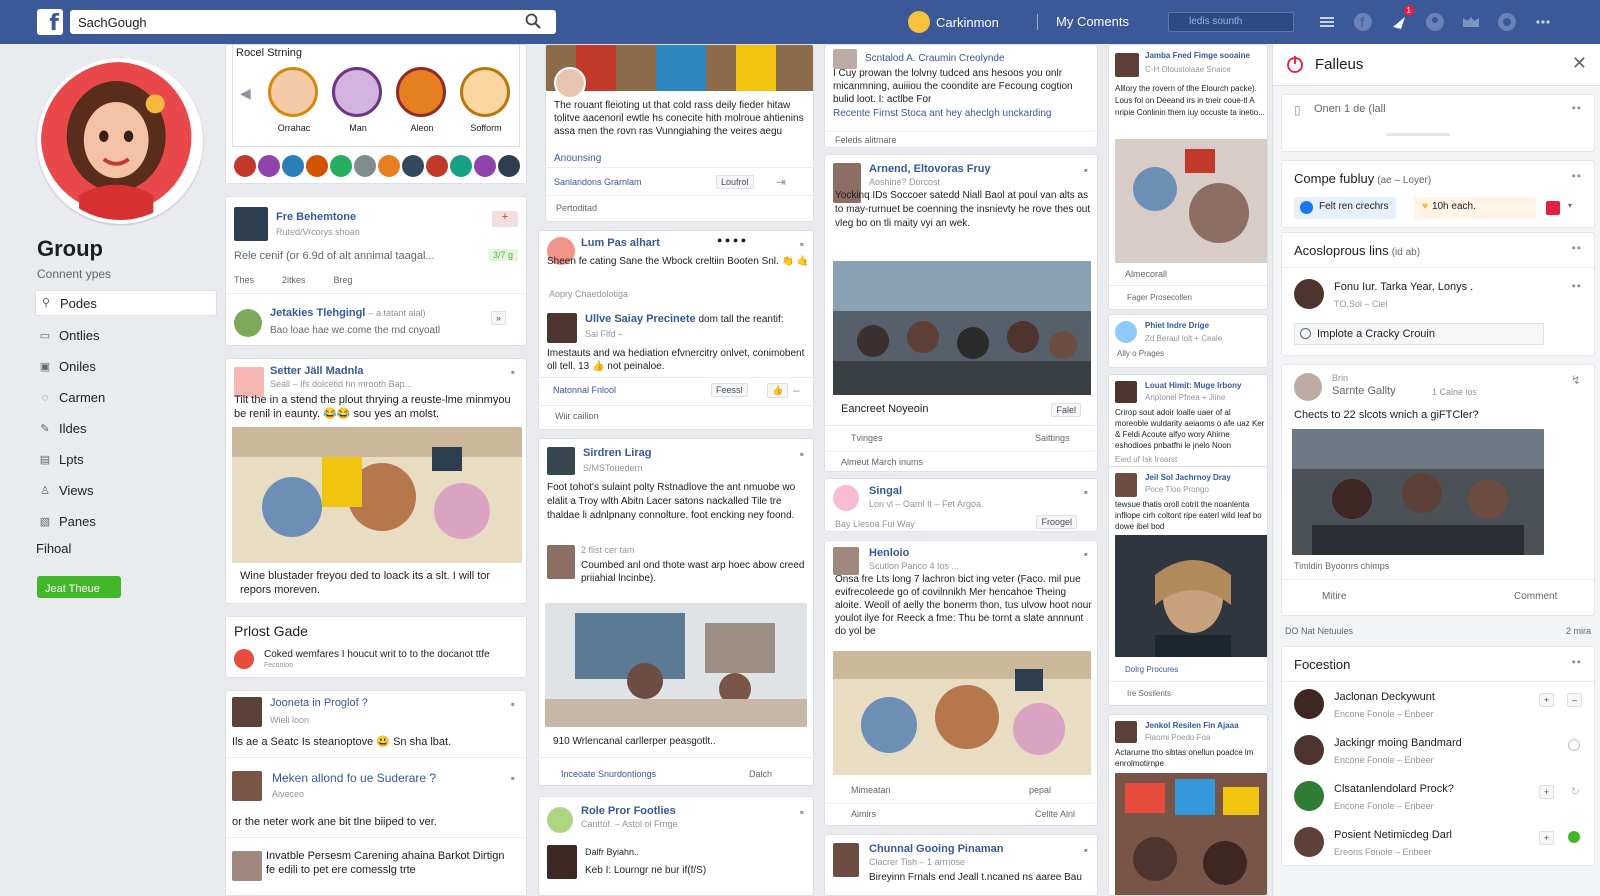 This screenshot has width=1600, height=896. I want to click on add-icon: +, so click(505, 219).